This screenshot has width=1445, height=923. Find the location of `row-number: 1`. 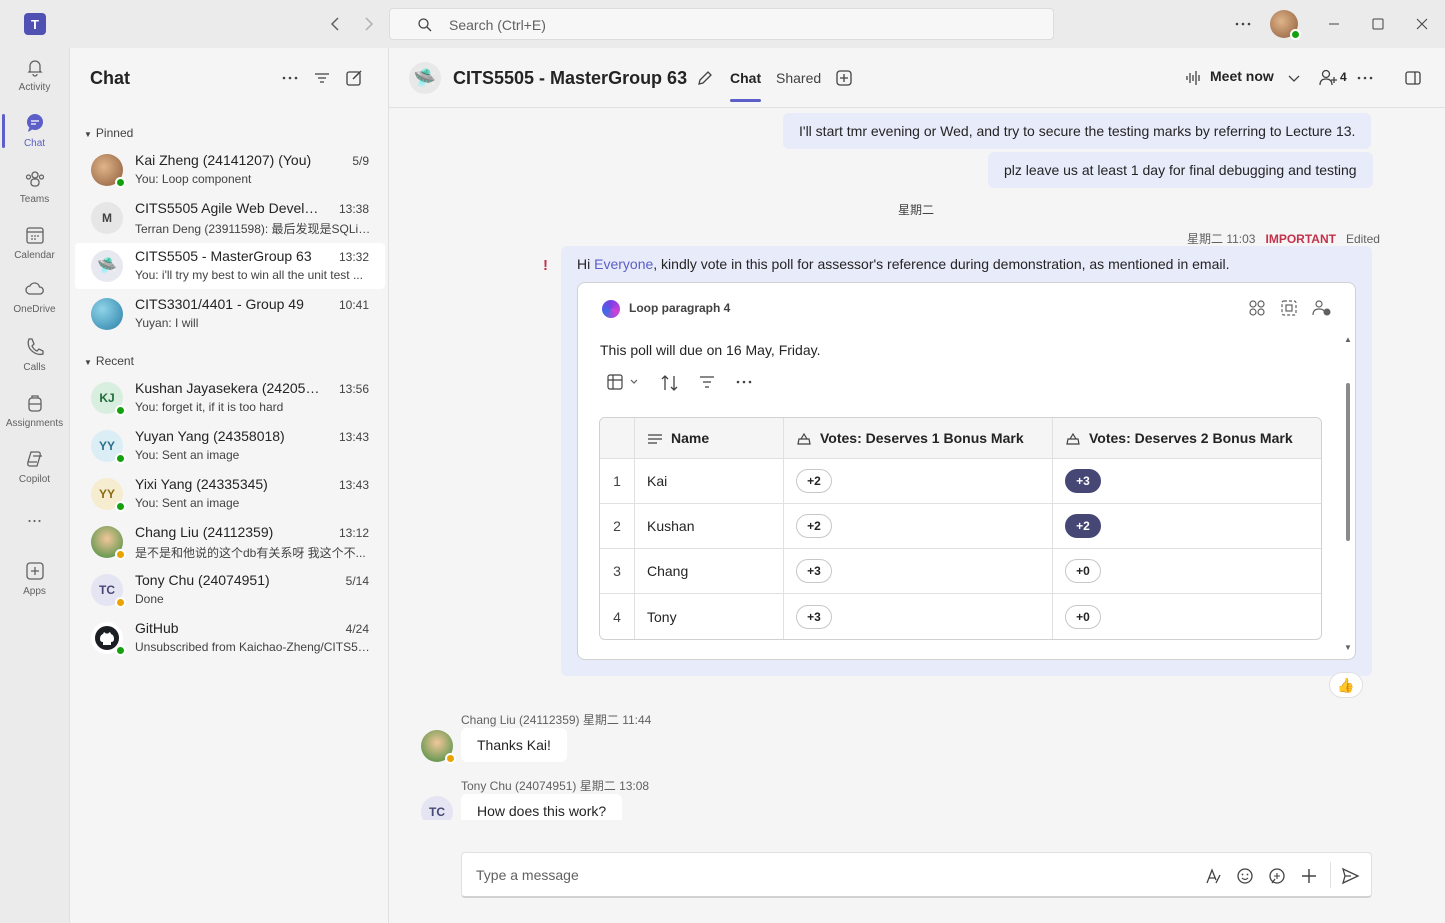

row-number: 1 is located at coordinates (617, 481).